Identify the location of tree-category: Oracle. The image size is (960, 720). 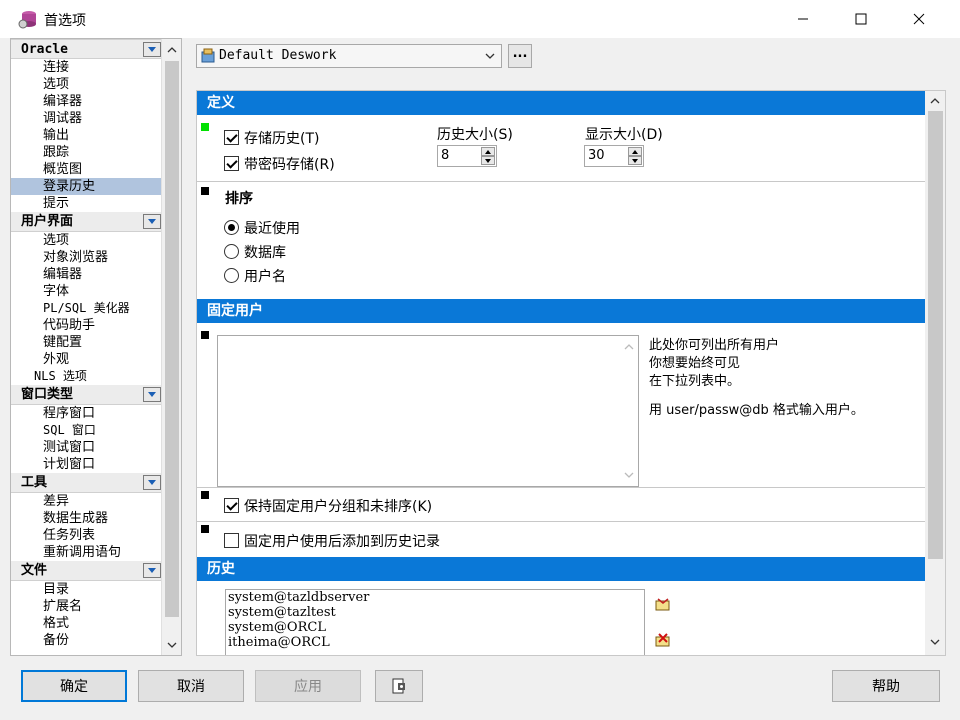
(86, 49).